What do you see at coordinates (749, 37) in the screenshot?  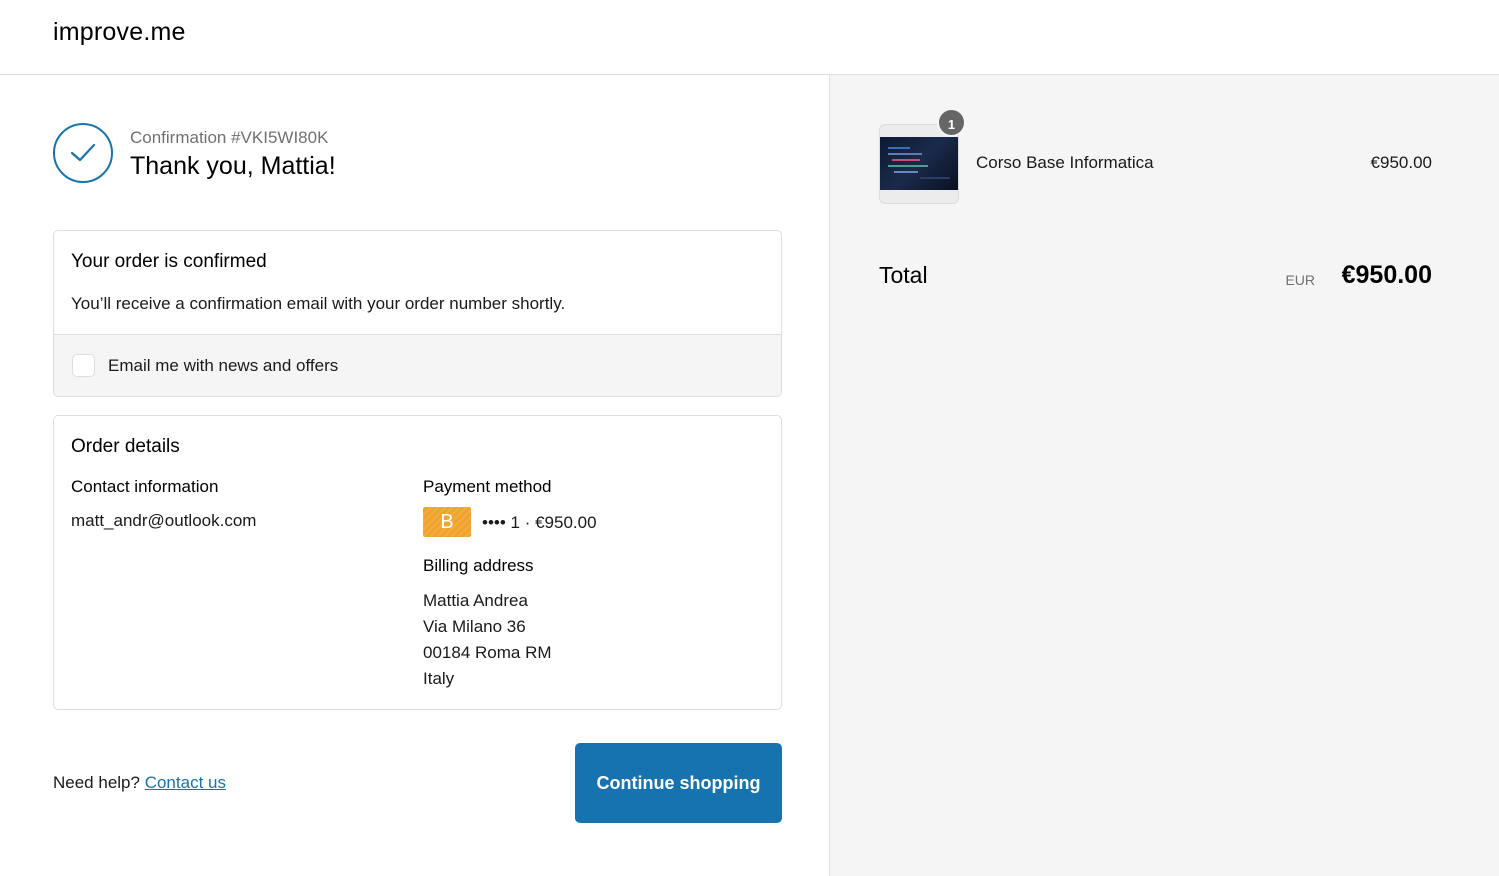 I see `site-header: improve.me` at bounding box center [749, 37].